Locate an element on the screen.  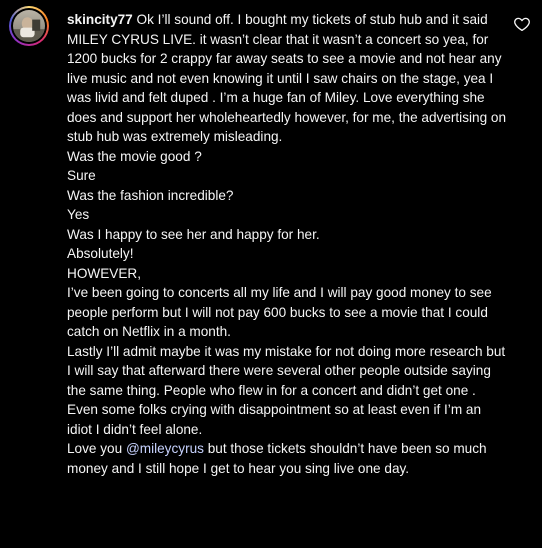
username-link: skincity77 is located at coordinates (100, 19).